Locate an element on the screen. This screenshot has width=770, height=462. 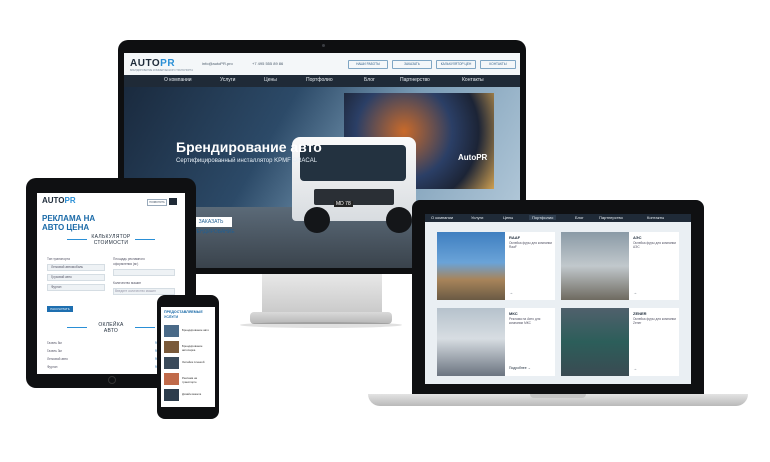
transport-type-label: Тип транспорта is located at coordinates (58, 259).